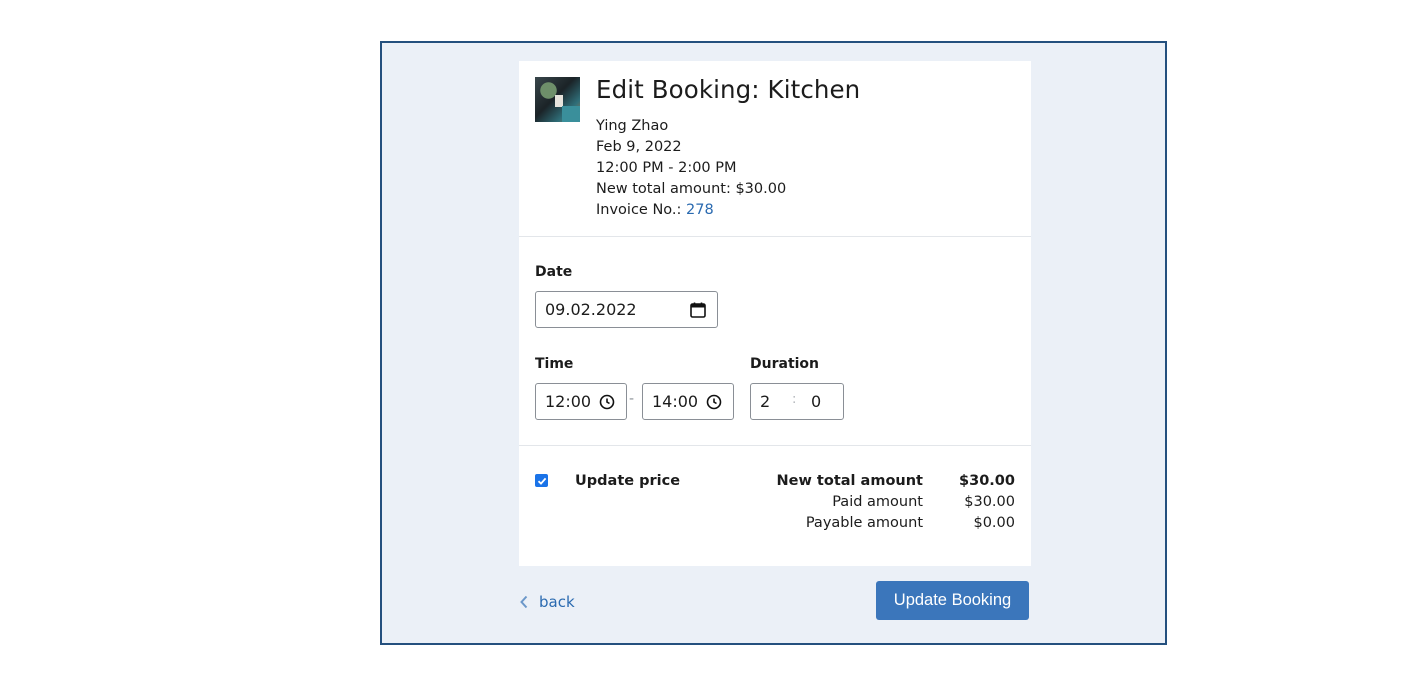 Image resolution: width=1405 pixels, height=686 pixels. I want to click on time-end-value: 14:00, so click(675, 401).